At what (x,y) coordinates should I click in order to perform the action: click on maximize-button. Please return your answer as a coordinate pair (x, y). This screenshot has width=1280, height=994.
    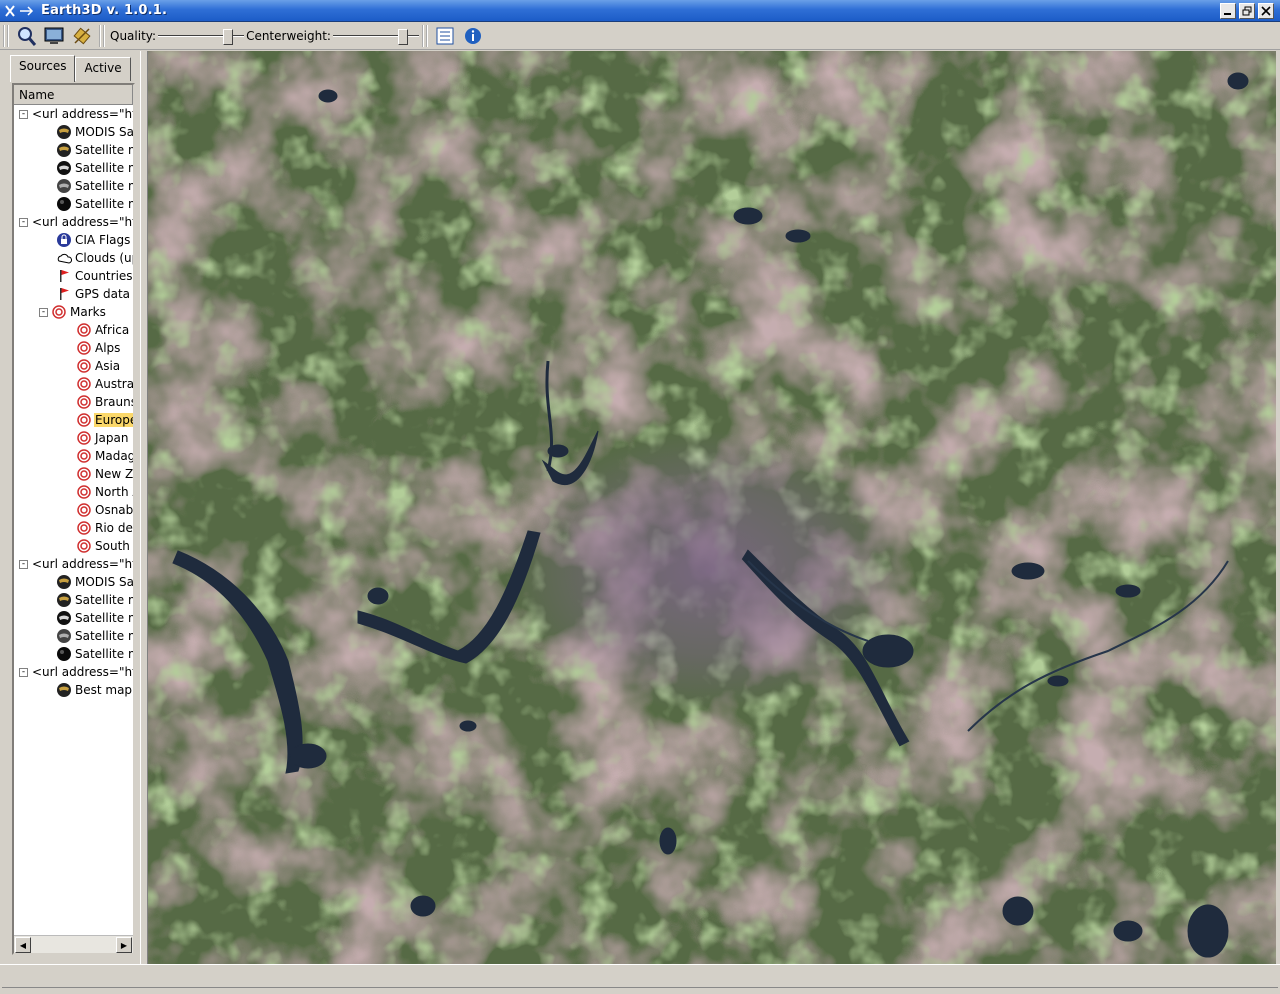
    Looking at the image, I should click on (1247, 11).